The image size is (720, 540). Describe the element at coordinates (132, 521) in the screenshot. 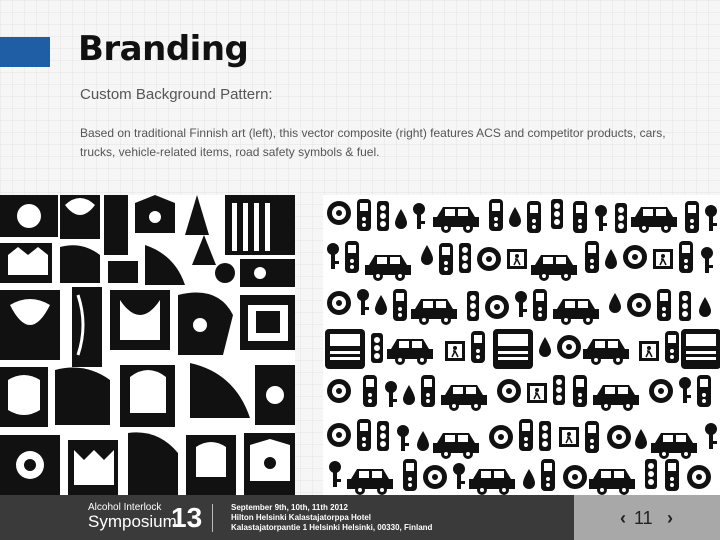

I see `brand-line-2: Symposium` at that location.